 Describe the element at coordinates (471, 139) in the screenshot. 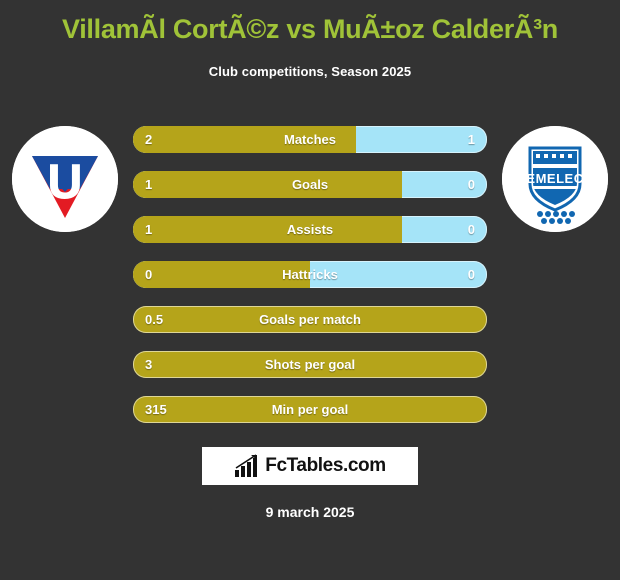

I see `stat-away-value: 1` at that location.